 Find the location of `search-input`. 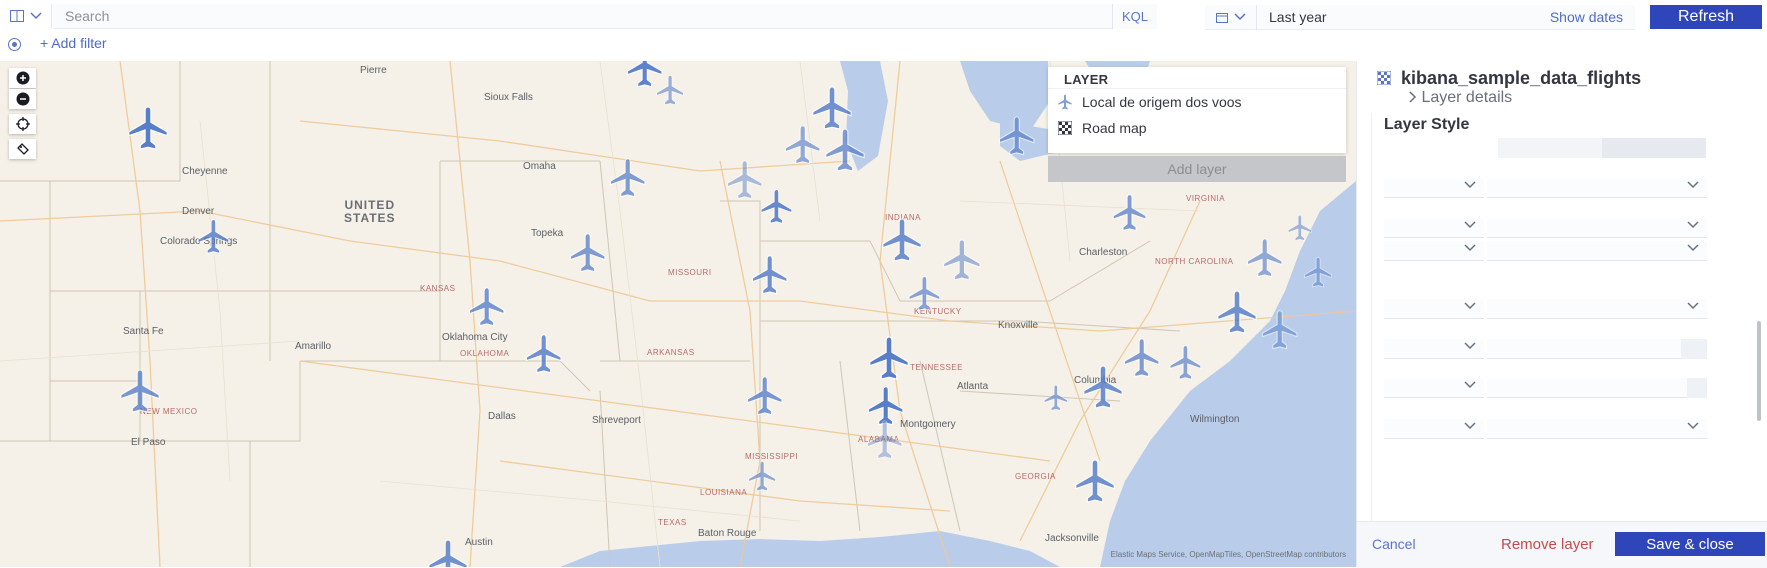

search-input is located at coordinates (582, 16).